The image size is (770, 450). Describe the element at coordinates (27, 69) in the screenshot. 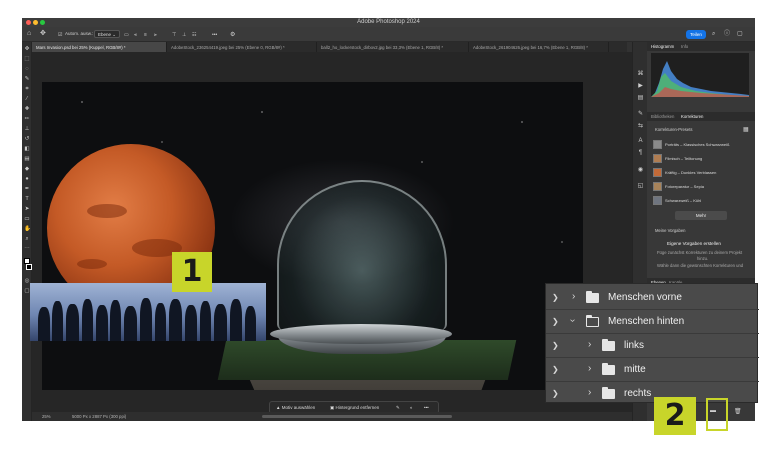

I see `lasso-tool-icon: ◌` at that location.